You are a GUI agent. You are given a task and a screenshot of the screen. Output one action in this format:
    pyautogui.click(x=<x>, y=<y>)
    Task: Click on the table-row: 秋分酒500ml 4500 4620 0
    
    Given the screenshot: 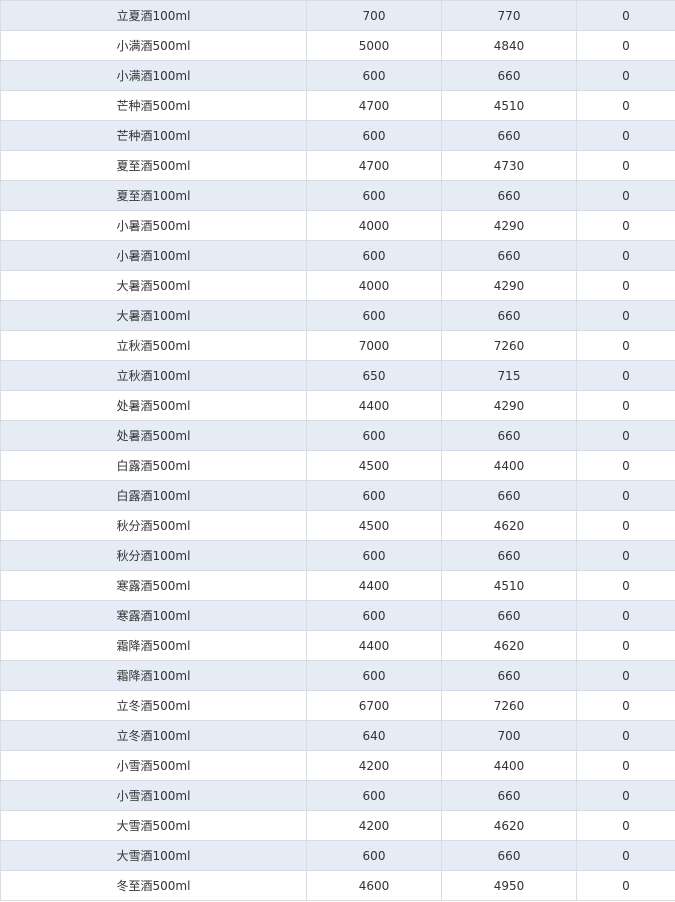 What is the action you would take?
    pyautogui.click(x=337, y=525)
    